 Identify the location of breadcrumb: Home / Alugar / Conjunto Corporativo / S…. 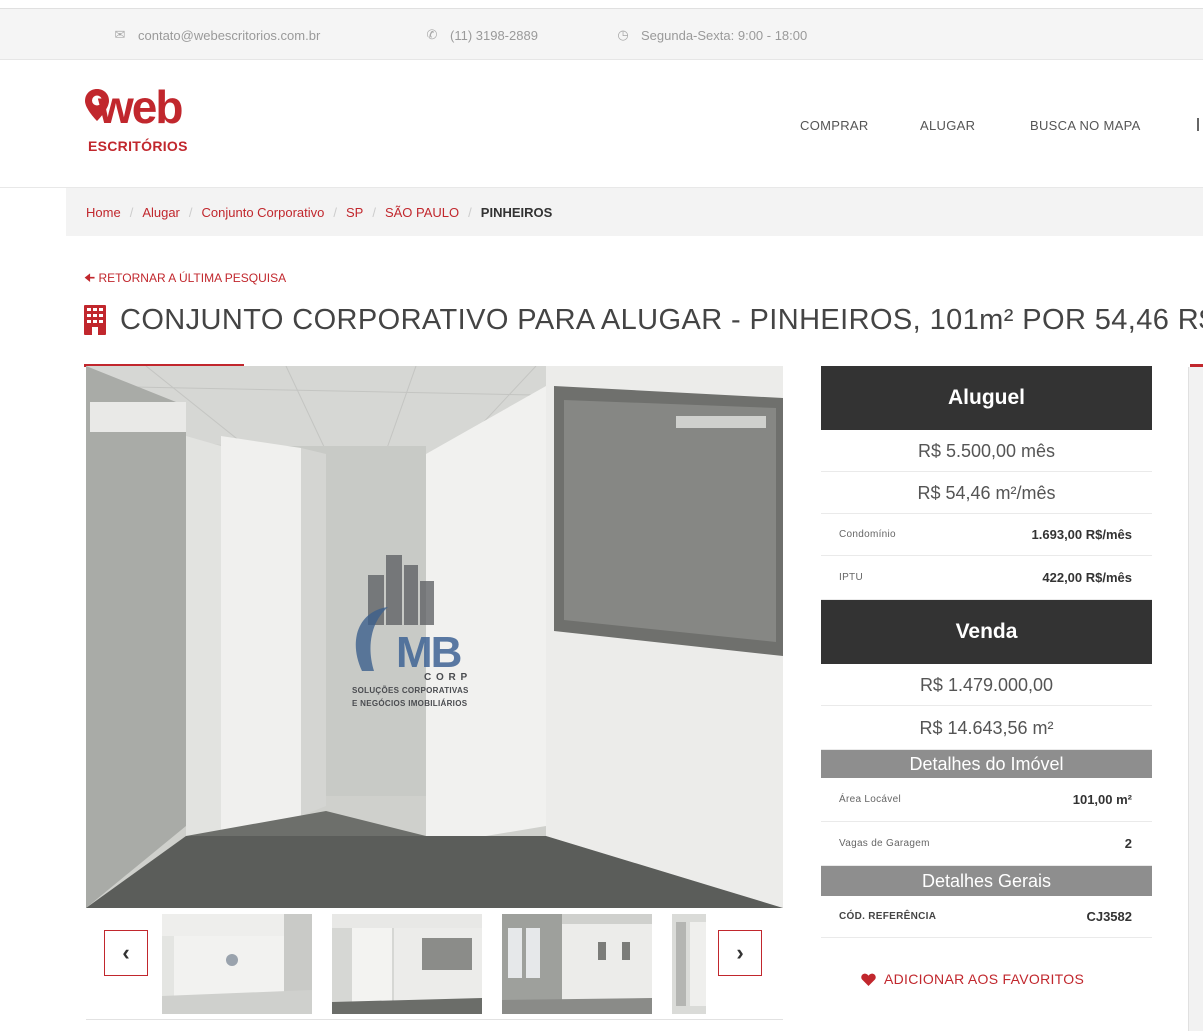
(634, 212).